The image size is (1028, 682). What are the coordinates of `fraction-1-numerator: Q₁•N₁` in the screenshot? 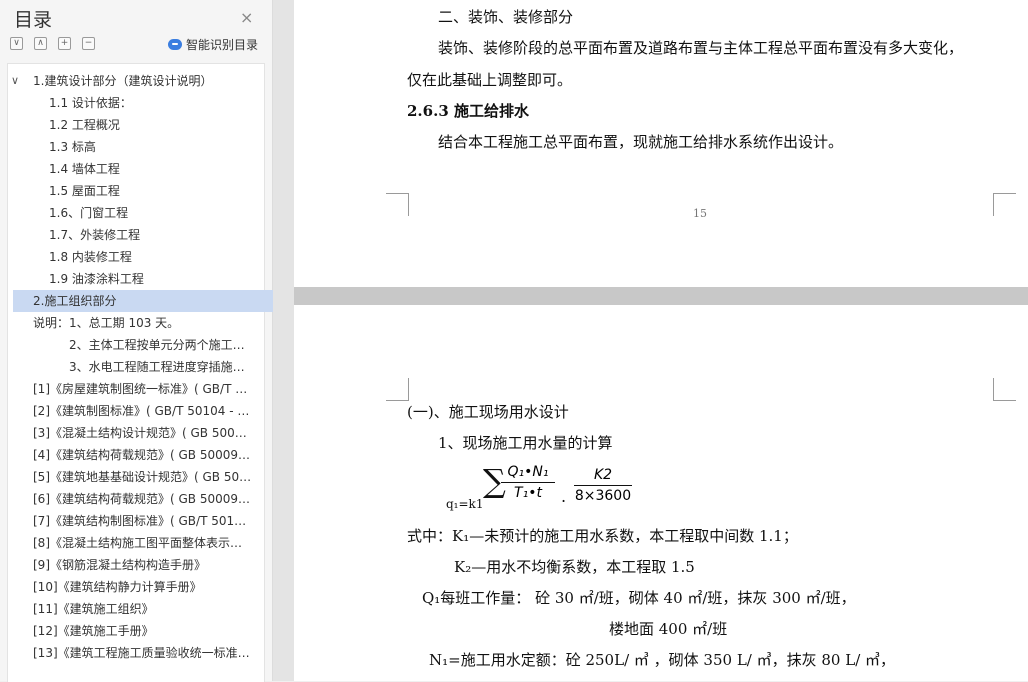 It's located at (528, 473).